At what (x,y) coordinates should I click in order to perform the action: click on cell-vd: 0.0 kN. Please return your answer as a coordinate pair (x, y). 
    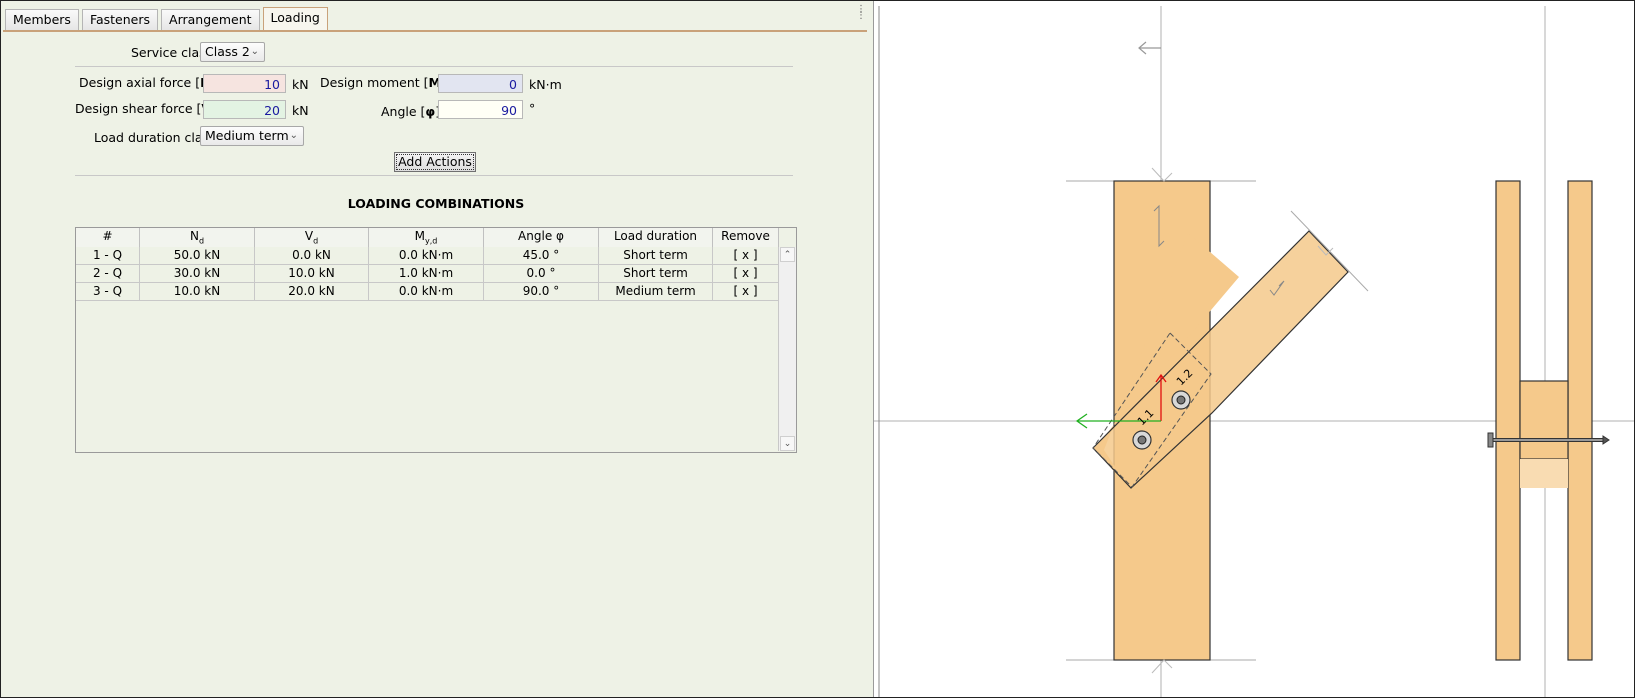
    Looking at the image, I should click on (312, 255).